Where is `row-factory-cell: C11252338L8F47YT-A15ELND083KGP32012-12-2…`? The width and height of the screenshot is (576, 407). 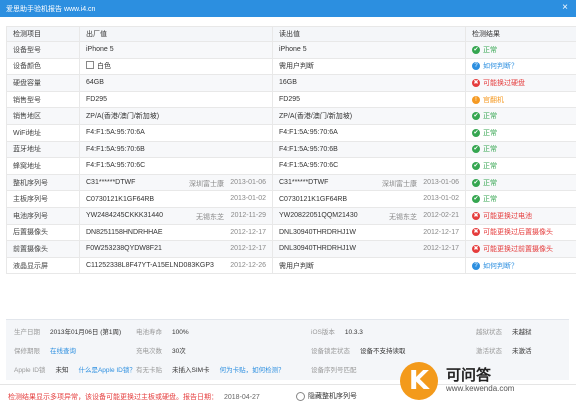 row-factory-cell: C11252338L8F47YT-A15ELND083KGP32012-12-2… is located at coordinates (176, 265).